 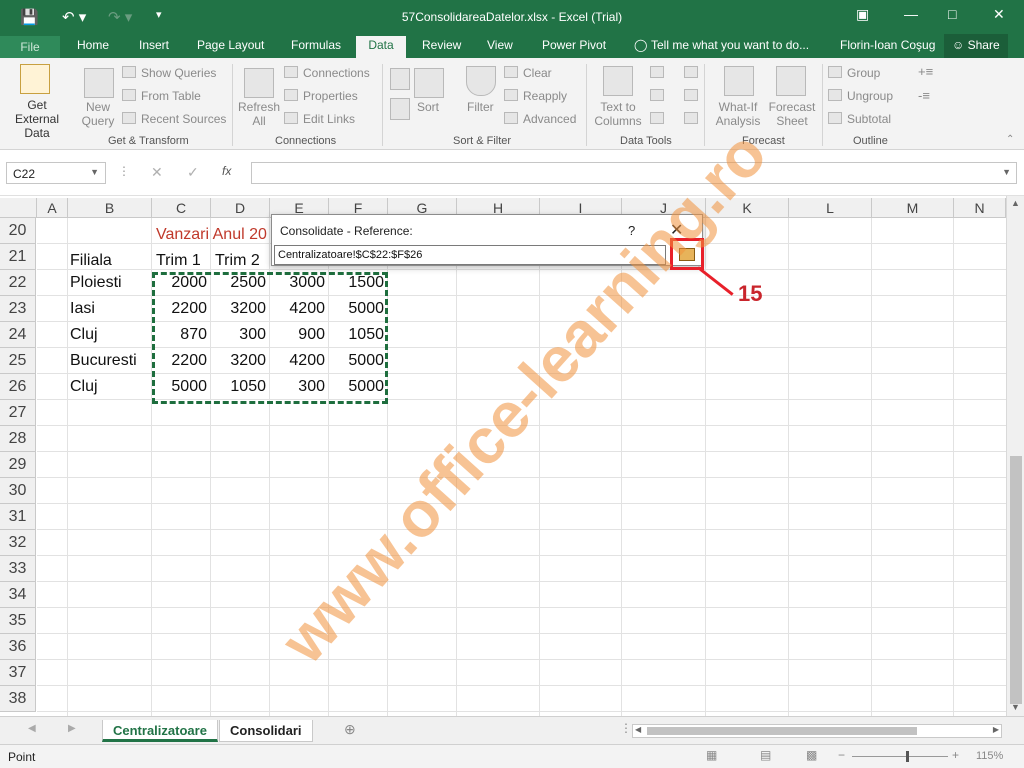 I want to click on sort-az-icon, so click(x=400, y=79).